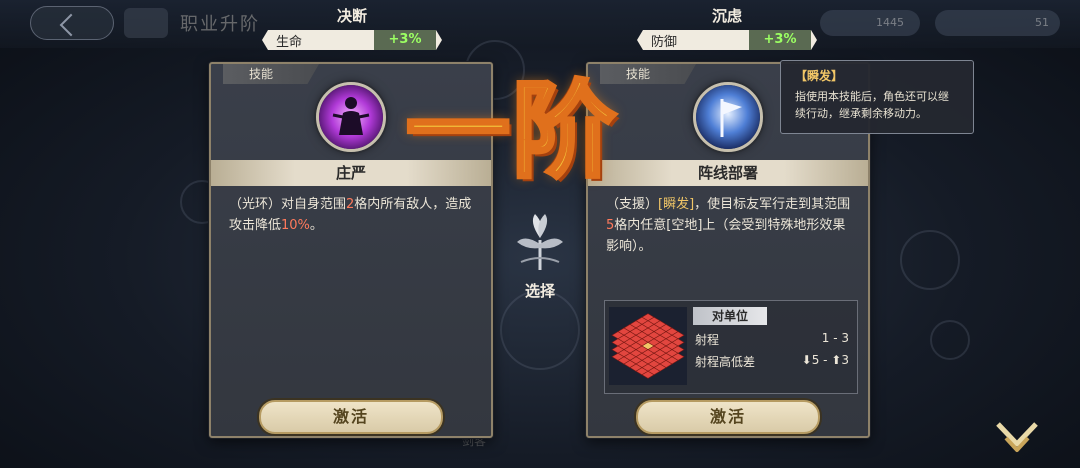  I want to click on desc-text: 格内任意[空地]上（会受到特殊地形效果影响）。, so click(726, 236).